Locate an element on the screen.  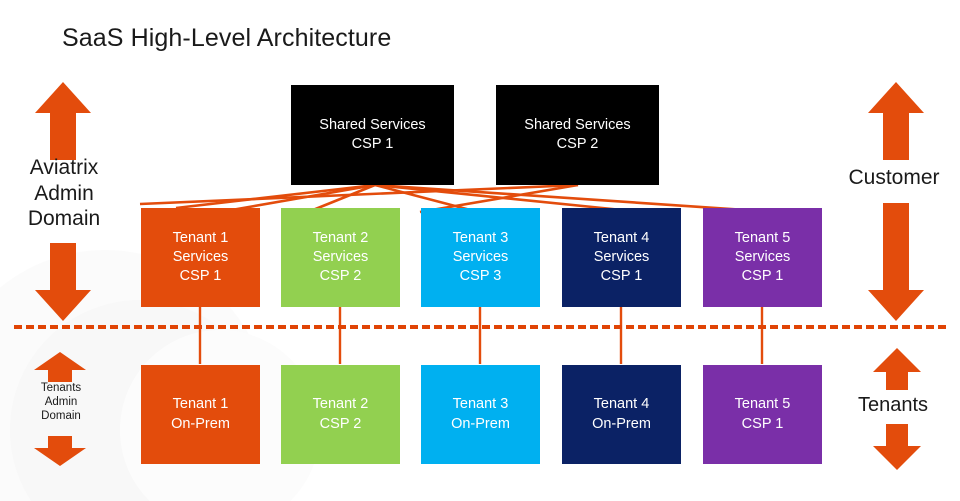
tenant-1-location-box: Tenant 1 On-Prem is located at coordinates (200, 414).